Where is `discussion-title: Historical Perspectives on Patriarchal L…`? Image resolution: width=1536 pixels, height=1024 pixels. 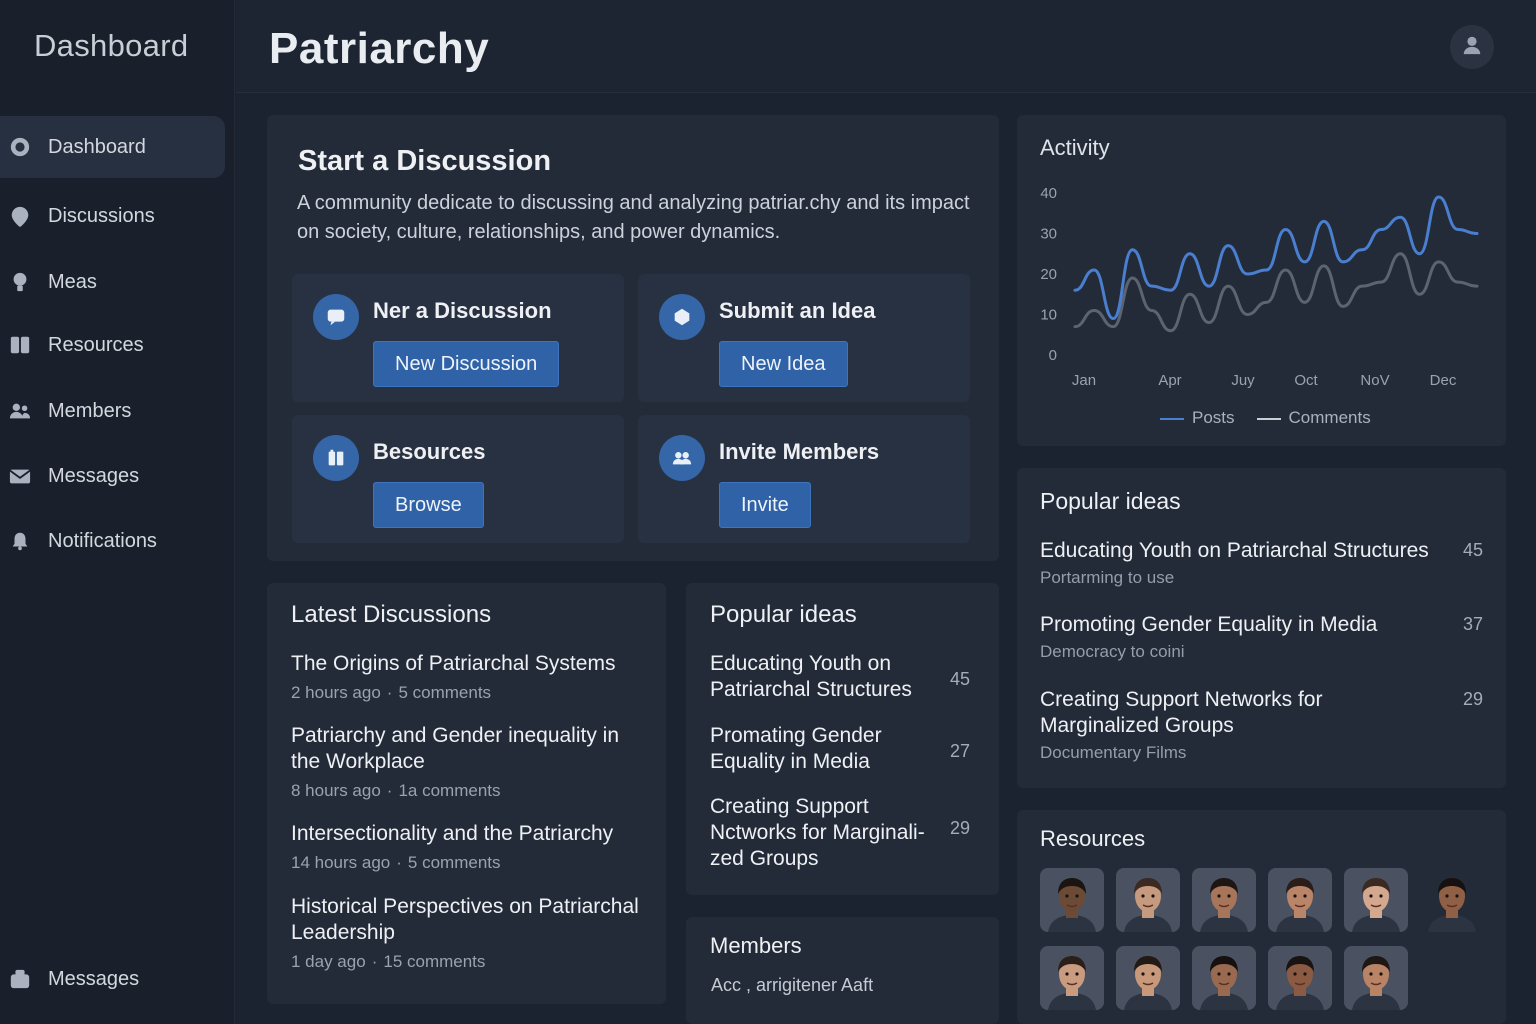 discussion-title: Historical Perspectives on Patriarchal L… is located at coordinates (471, 920).